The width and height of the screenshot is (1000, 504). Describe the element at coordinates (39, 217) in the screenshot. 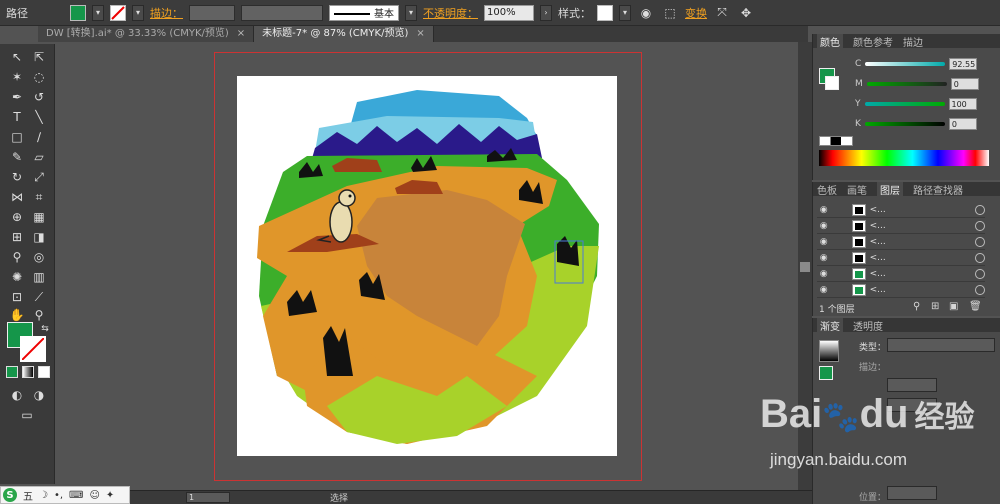

I see `perspective-grid-icon: ▦` at that location.